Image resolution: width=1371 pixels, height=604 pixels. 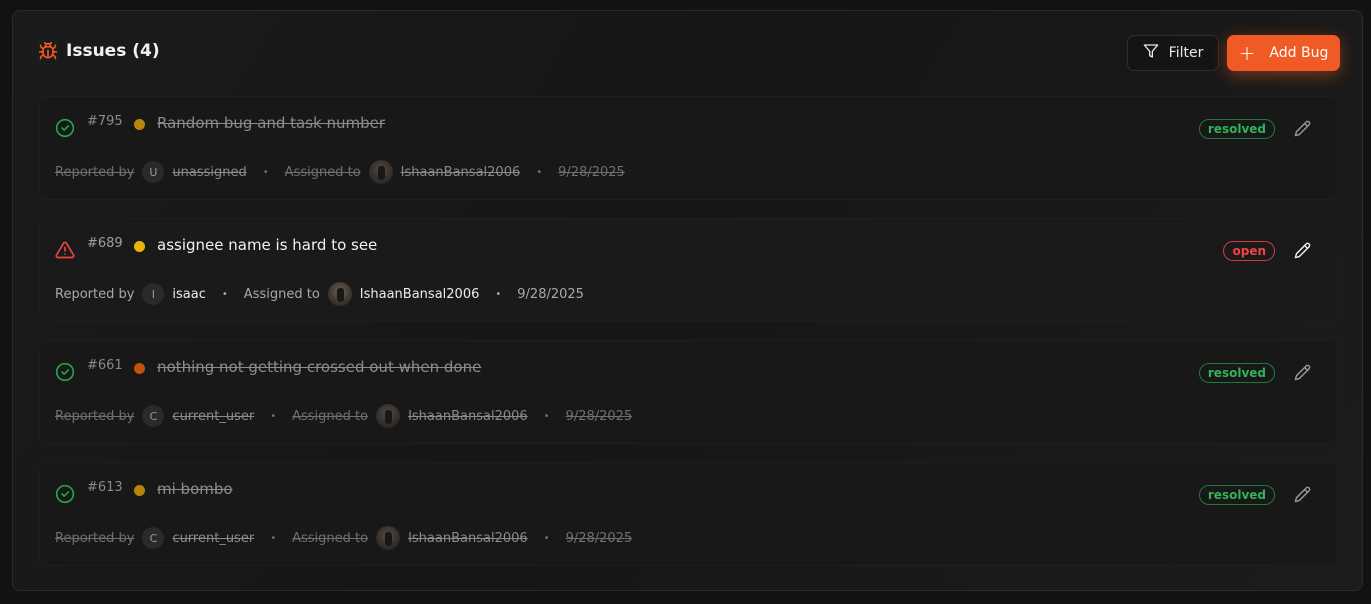 What do you see at coordinates (1186, 53) in the screenshot?
I see `filter-label: Filter` at bounding box center [1186, 53].